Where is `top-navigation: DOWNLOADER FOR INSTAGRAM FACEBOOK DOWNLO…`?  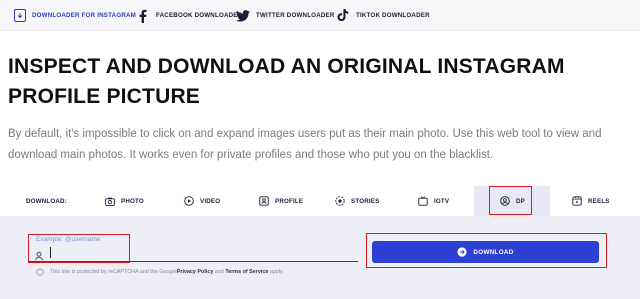 top-navigation: DOWNLOADER FOR INSTAGRAM FACEBOOK DOWNLO… is located at coordinates (320, 15).